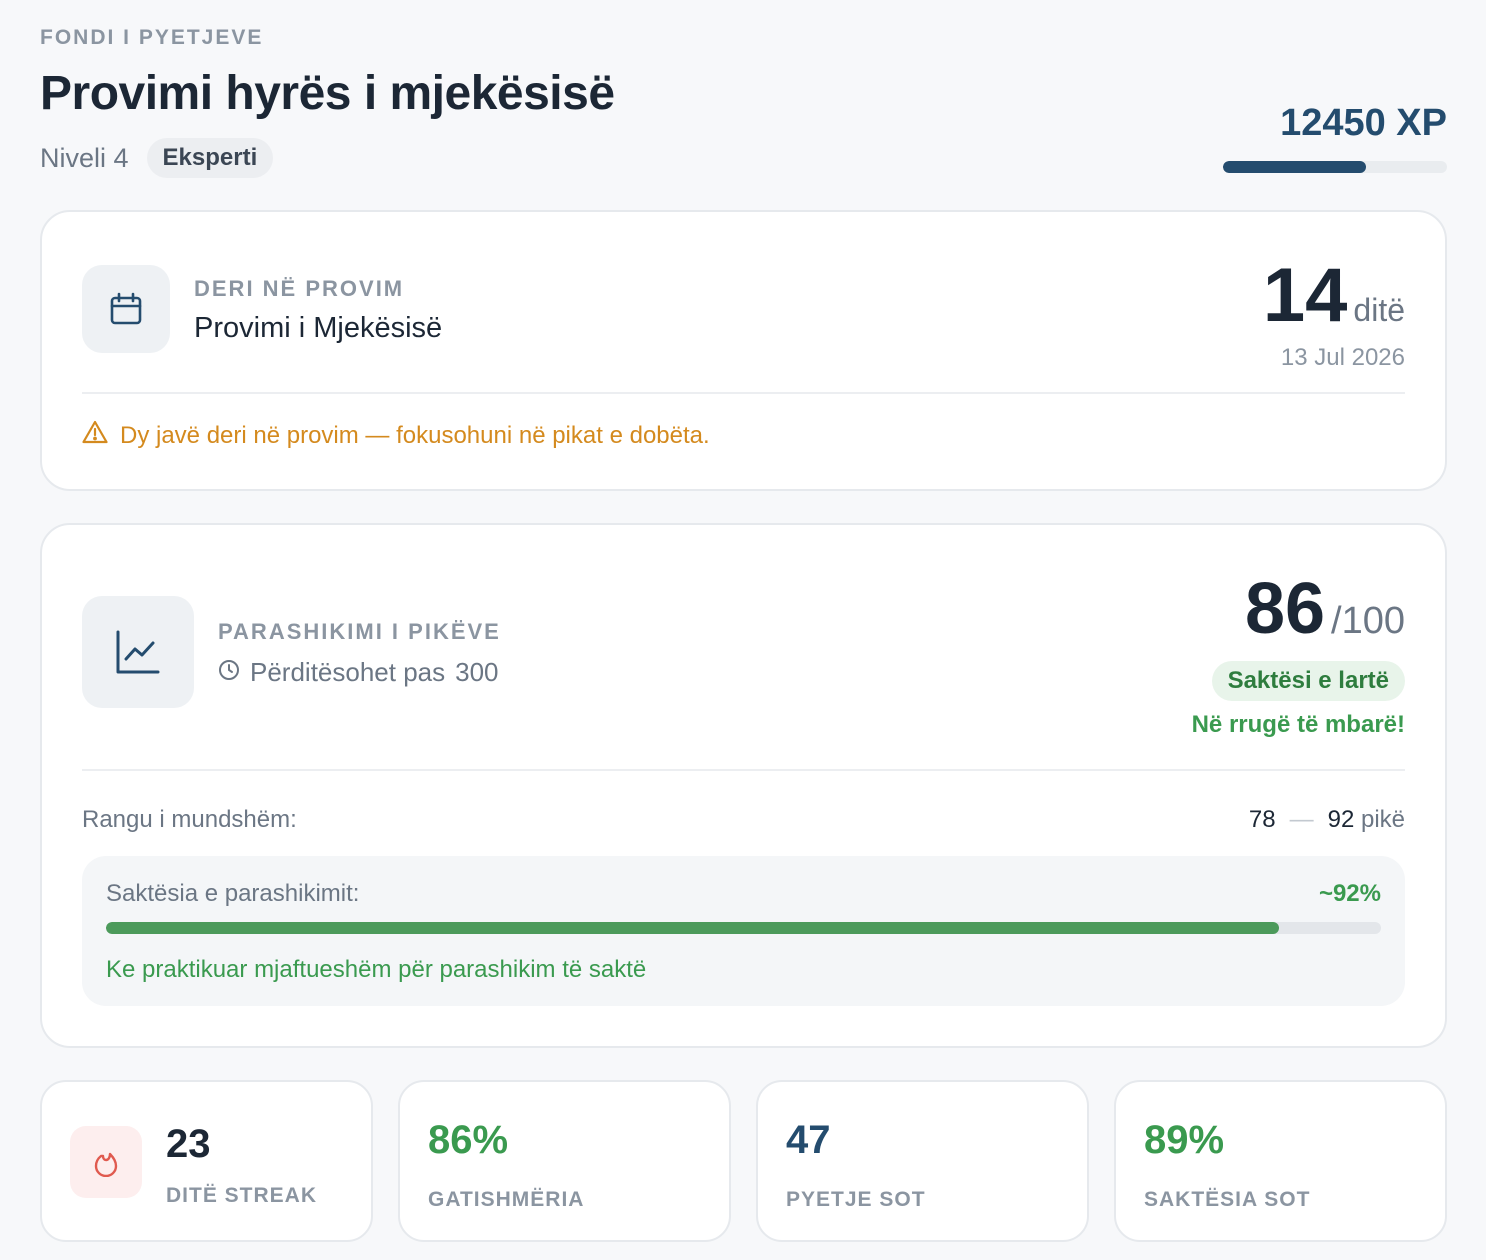 This screenshot has width=1486, height=1260. I want to click on stat-card-readiness: 86% GATISHMËRIA, so click(564, 1161).